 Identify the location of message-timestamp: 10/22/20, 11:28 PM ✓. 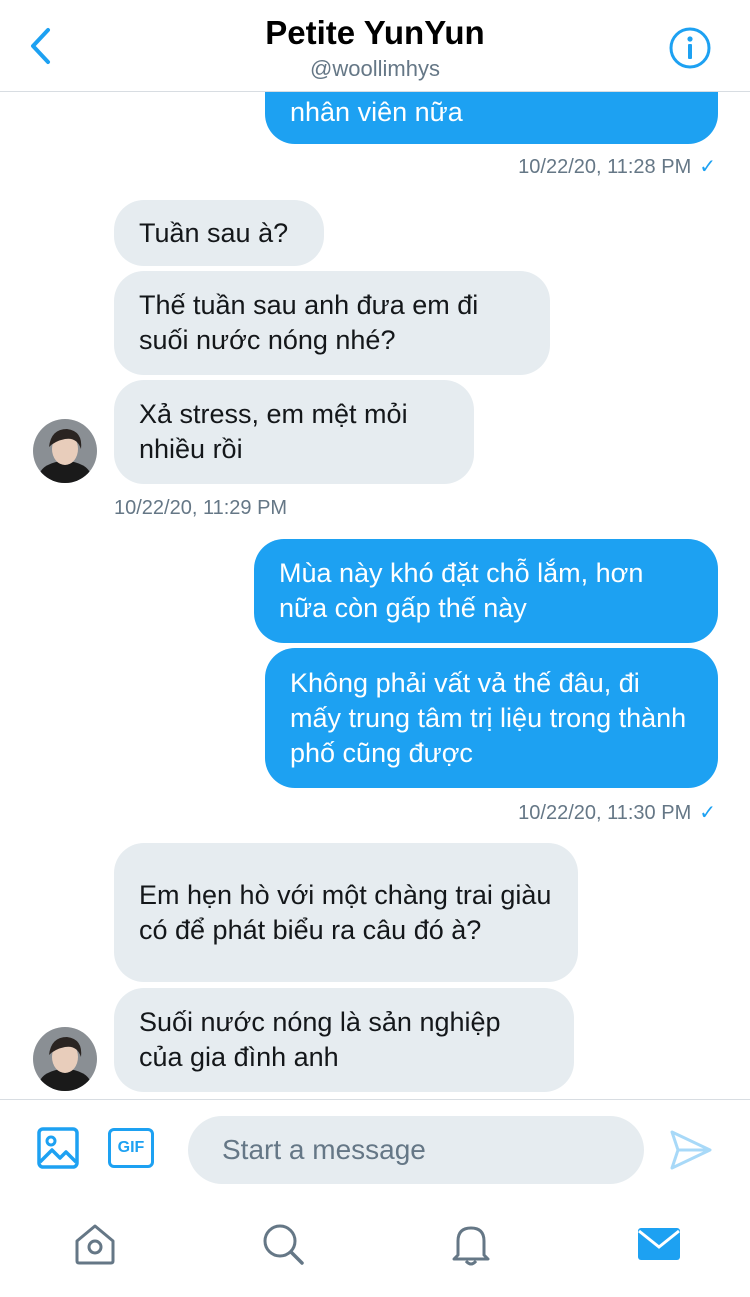
(617, 166).